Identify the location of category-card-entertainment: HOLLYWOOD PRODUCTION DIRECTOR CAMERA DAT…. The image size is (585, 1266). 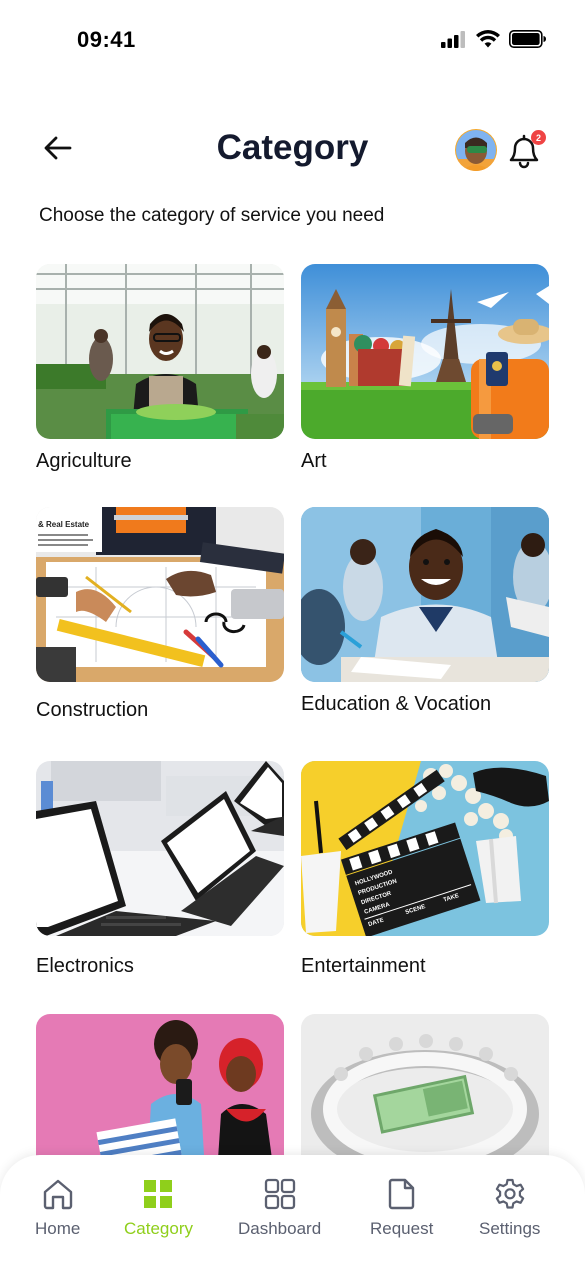
(425, 869).